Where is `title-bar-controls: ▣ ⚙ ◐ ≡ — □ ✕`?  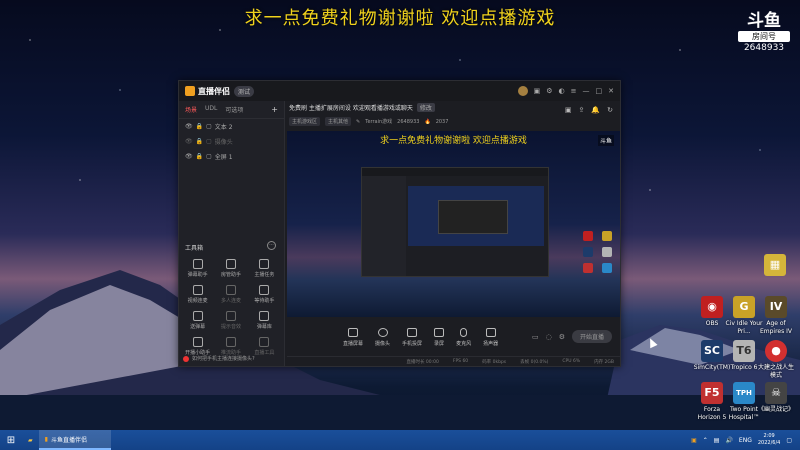
title-bar-controls: ▣ ⚙ ◐ ≡ — □ ✕ is located at coordinates (565, 91).